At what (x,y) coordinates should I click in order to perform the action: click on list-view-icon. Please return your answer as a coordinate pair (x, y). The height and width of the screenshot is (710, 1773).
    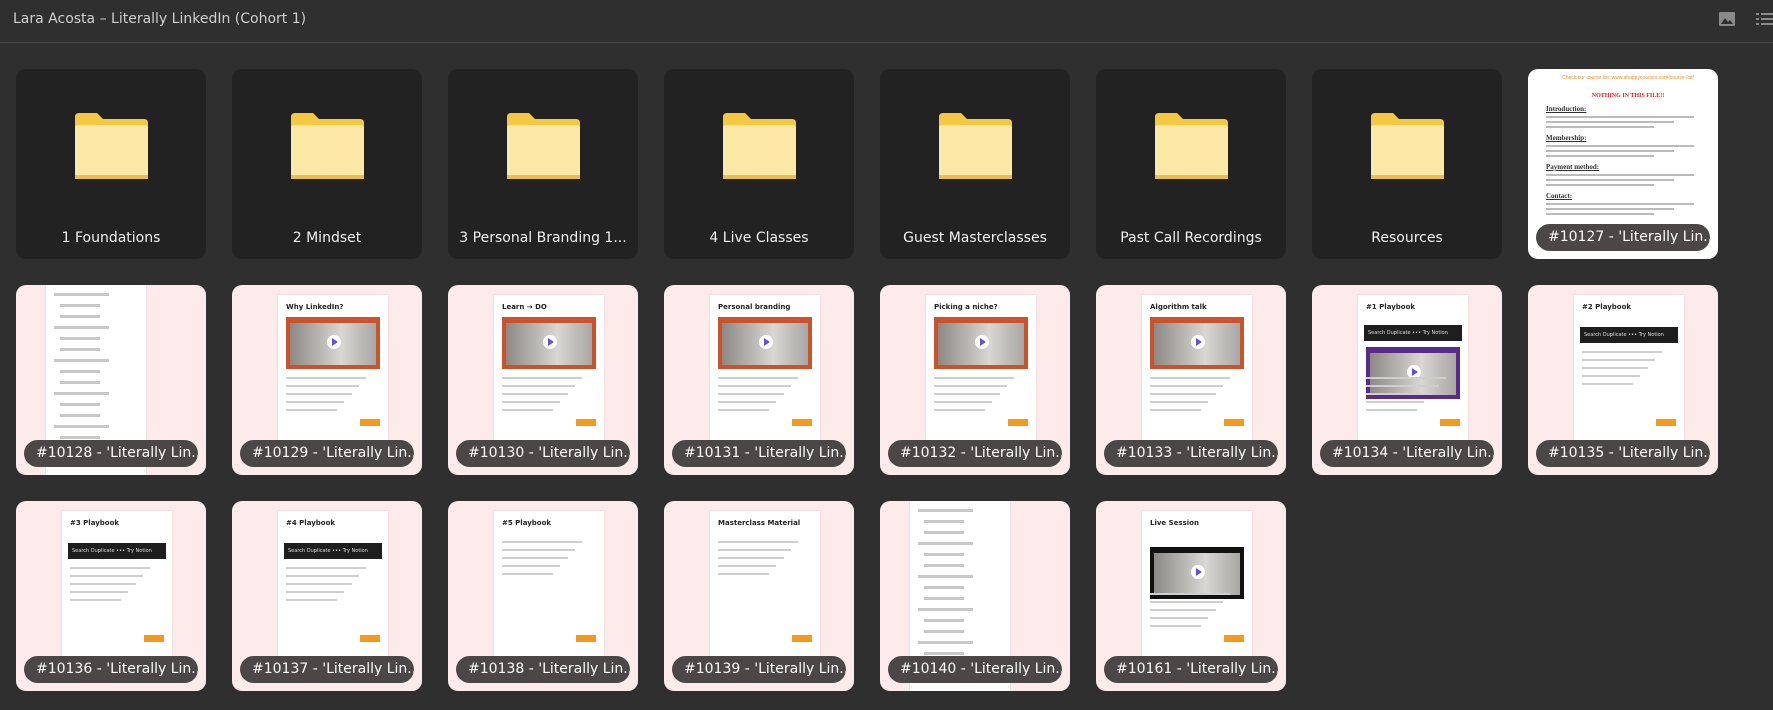
    Looking at the image, I should click on (1764, 19).